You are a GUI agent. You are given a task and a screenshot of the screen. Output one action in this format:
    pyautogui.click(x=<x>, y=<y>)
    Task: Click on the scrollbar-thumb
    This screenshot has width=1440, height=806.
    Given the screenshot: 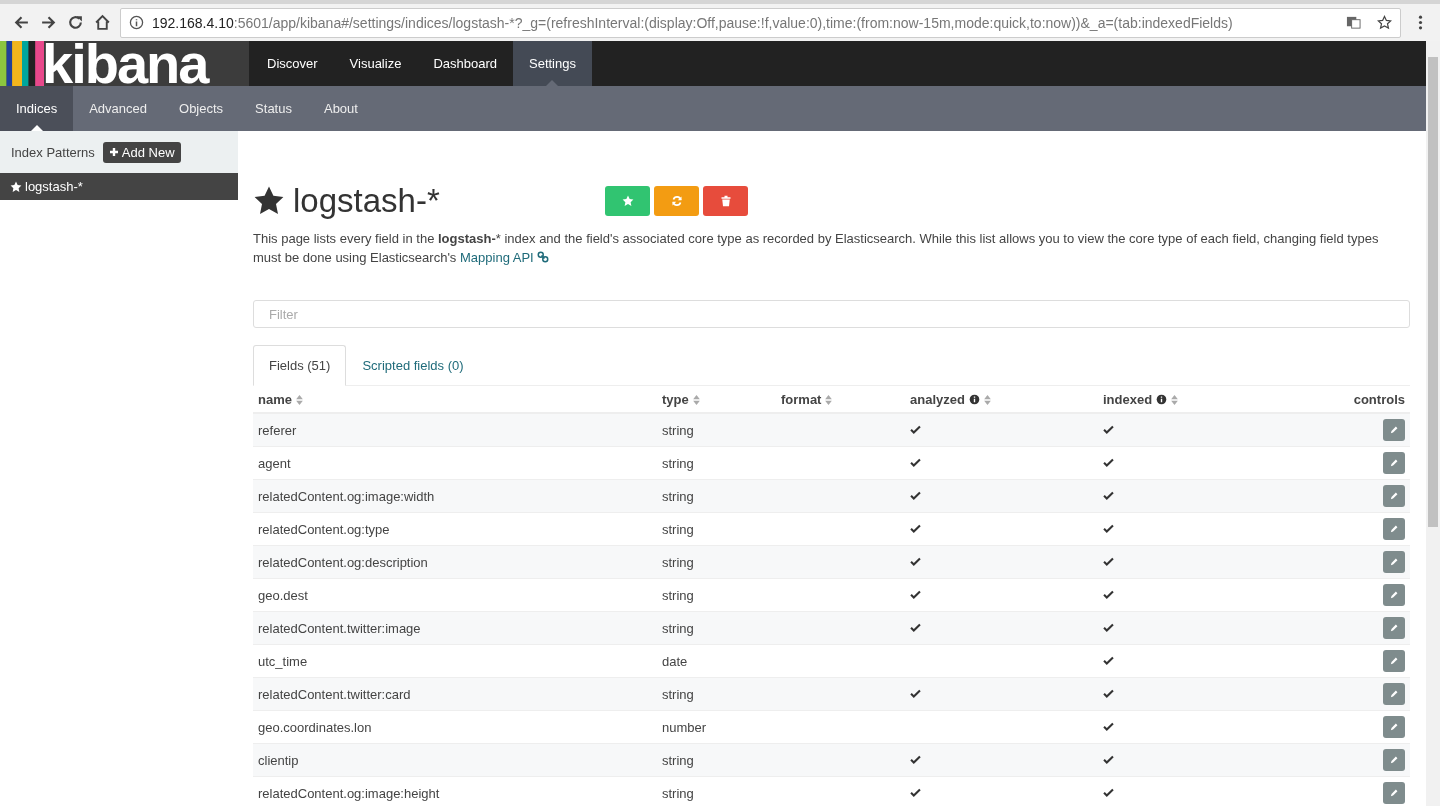 What is the action you would take?
    pyautogui.click(x=1433, y=292)
    